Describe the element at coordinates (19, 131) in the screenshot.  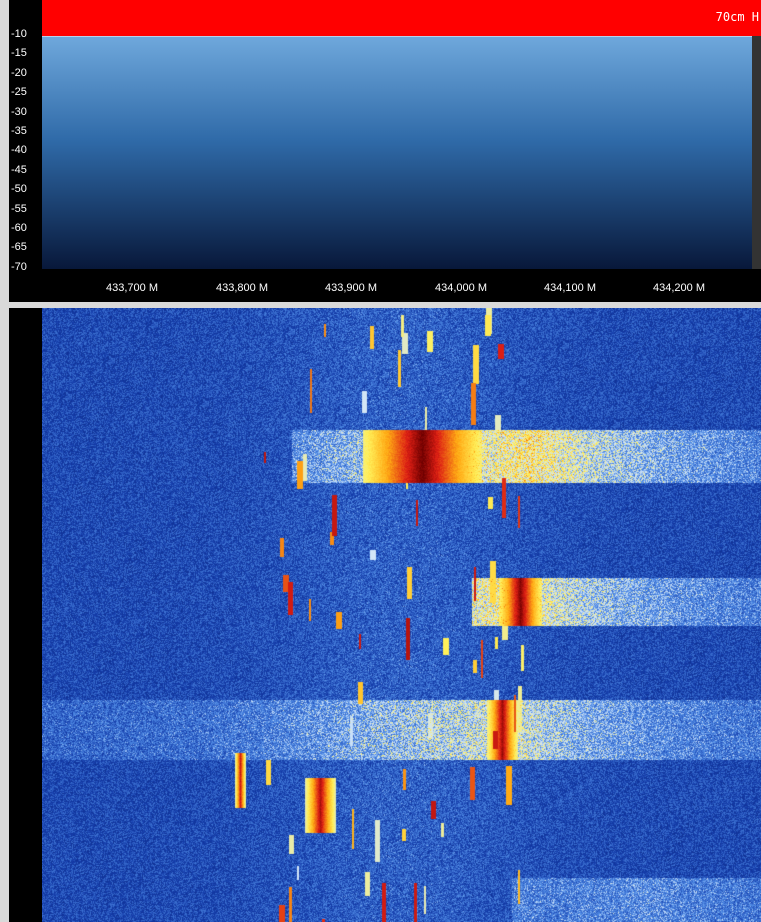
I see `db-label: -35` at that location.